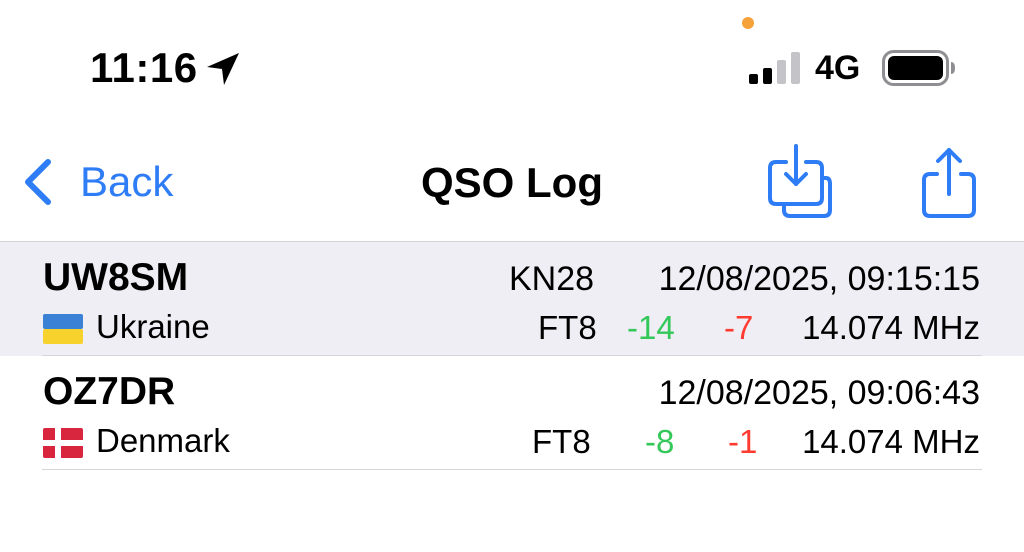 Image resolution: width=1024 pixels, height=552 pixels. I want to click on snr-sent: -14, so click(651, 327).